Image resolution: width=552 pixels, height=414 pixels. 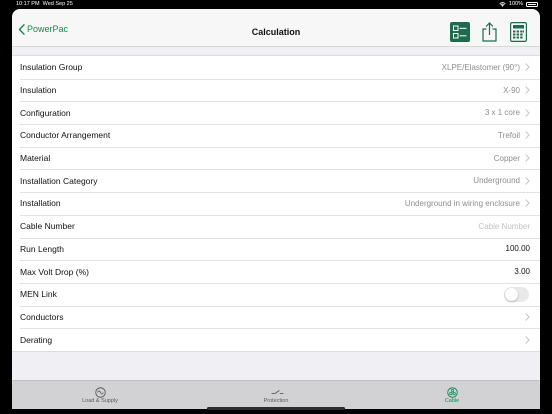 I want to click on checklist-icon, so click(x=460, y=32).